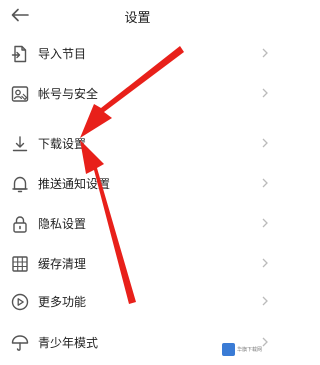 This screenshot has width=320, height=365. Describe the element at coordinates (137, 53) in the screenshot. I see `menu-item-import: 导入节目` at that location.